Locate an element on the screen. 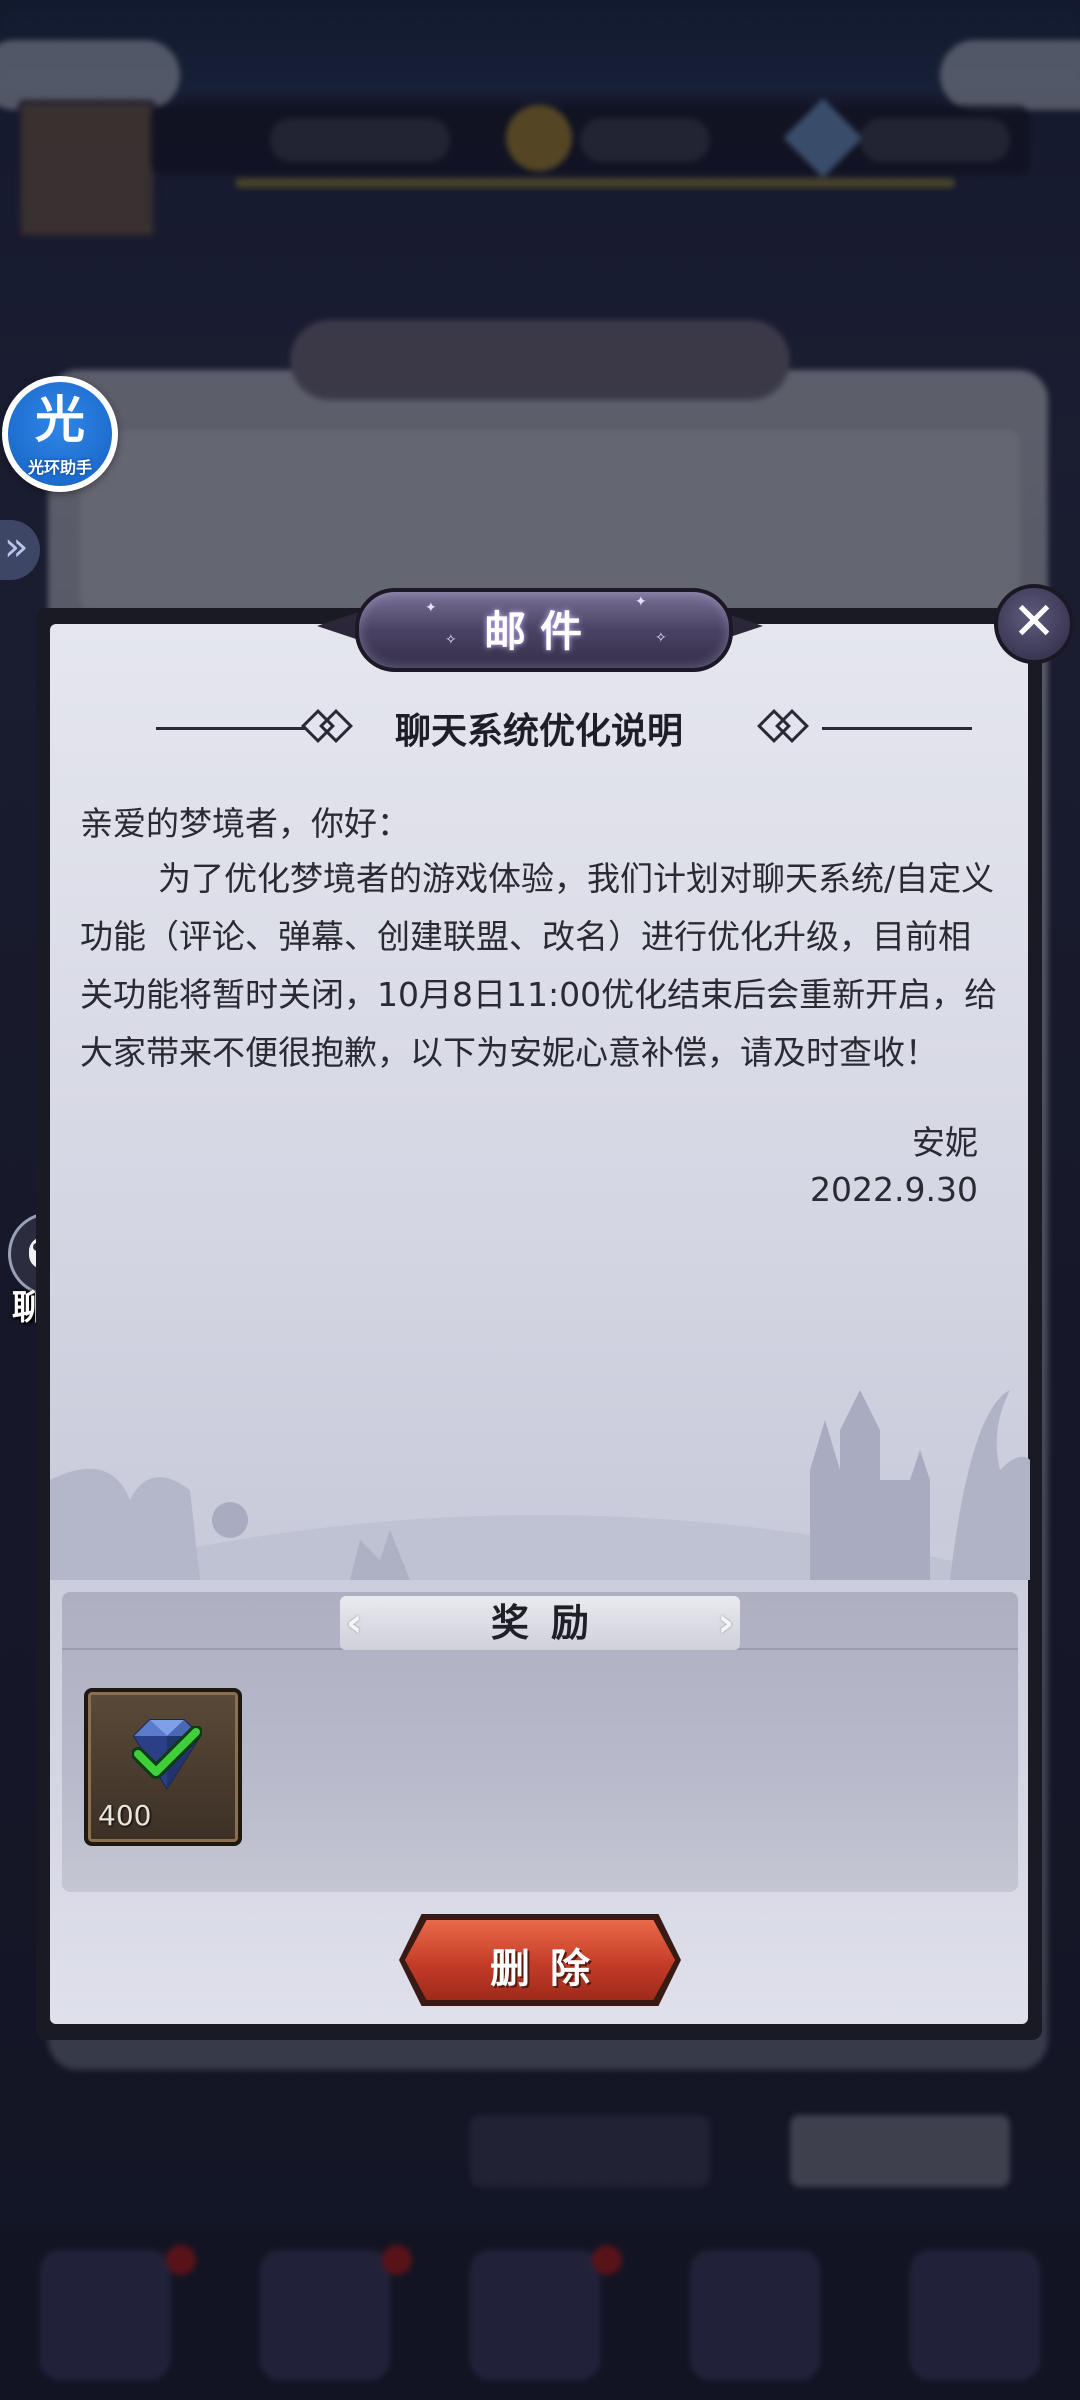 This screenshot has height=2400, width=1080. reward-quantity: 400 is located at coordinates (125, 1815).